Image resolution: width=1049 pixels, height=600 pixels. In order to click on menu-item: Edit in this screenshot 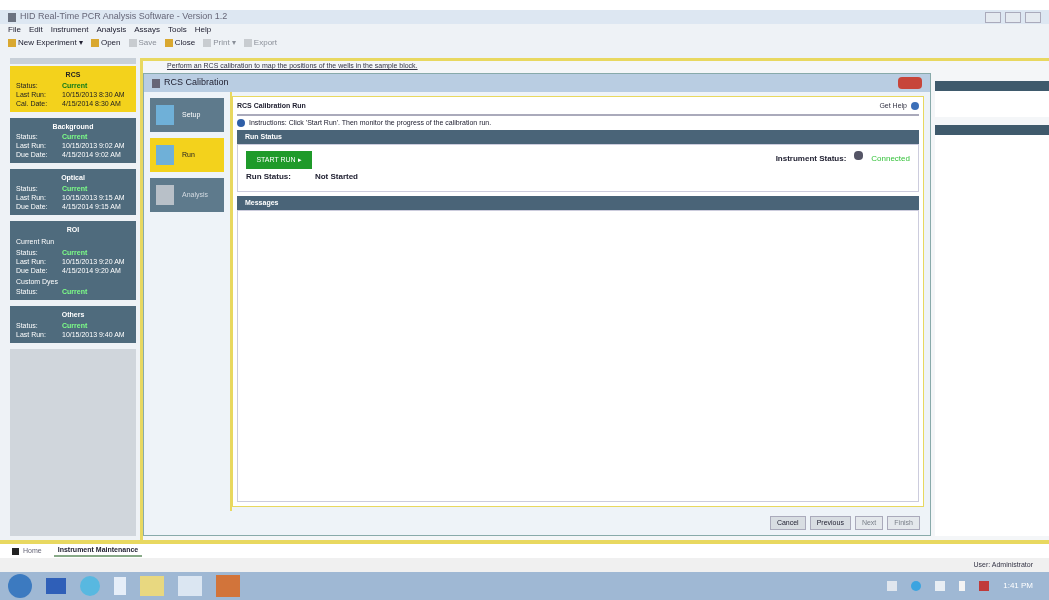, I will do `click(35, 30)`.